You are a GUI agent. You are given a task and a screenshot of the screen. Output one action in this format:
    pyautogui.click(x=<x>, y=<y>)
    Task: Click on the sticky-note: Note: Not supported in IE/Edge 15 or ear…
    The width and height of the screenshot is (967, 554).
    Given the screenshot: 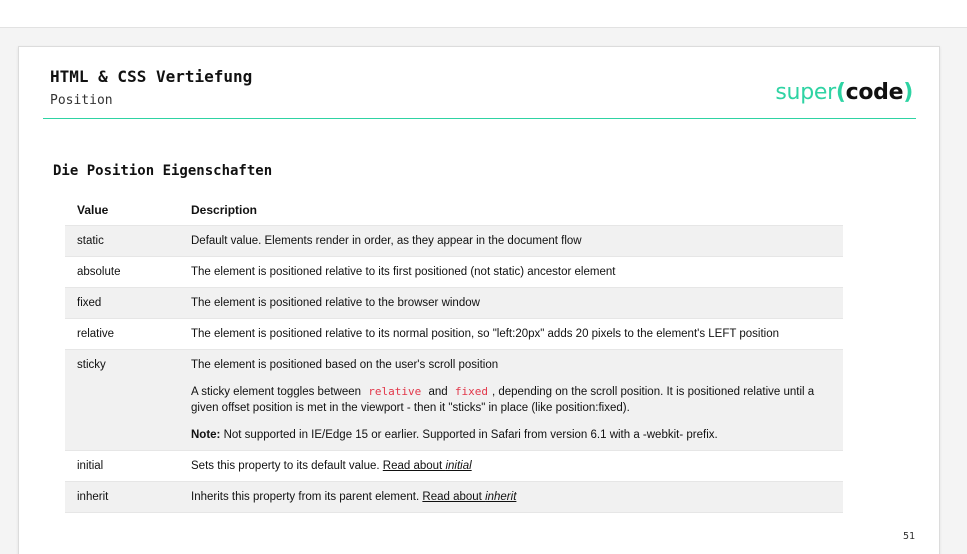 What is the action you would take?
    pyautogui.click(x=511, y=435)
    